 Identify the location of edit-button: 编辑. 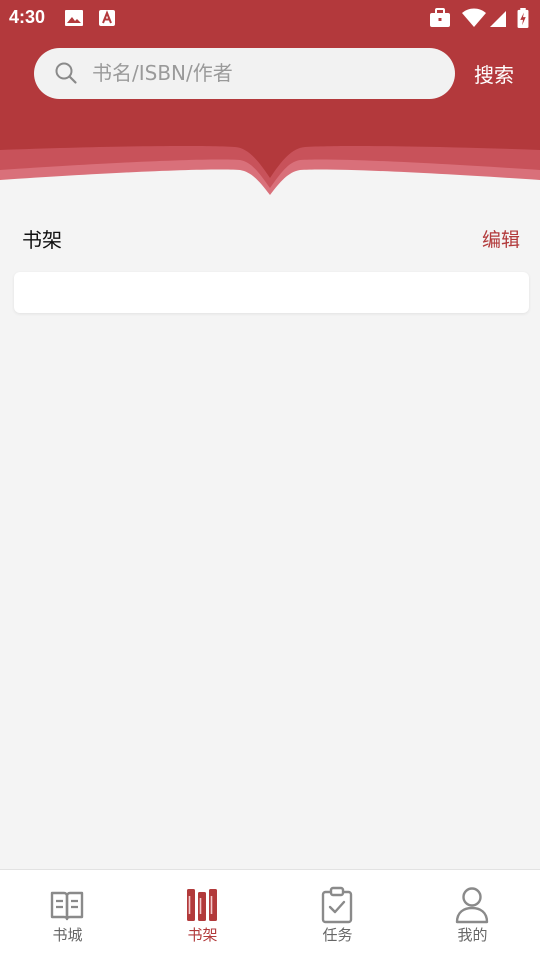
(501, 240).